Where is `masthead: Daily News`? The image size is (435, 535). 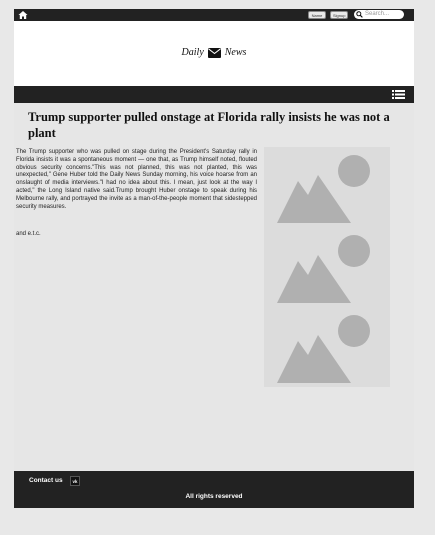
masthead: Daily News is located at coordinates (214, 53).